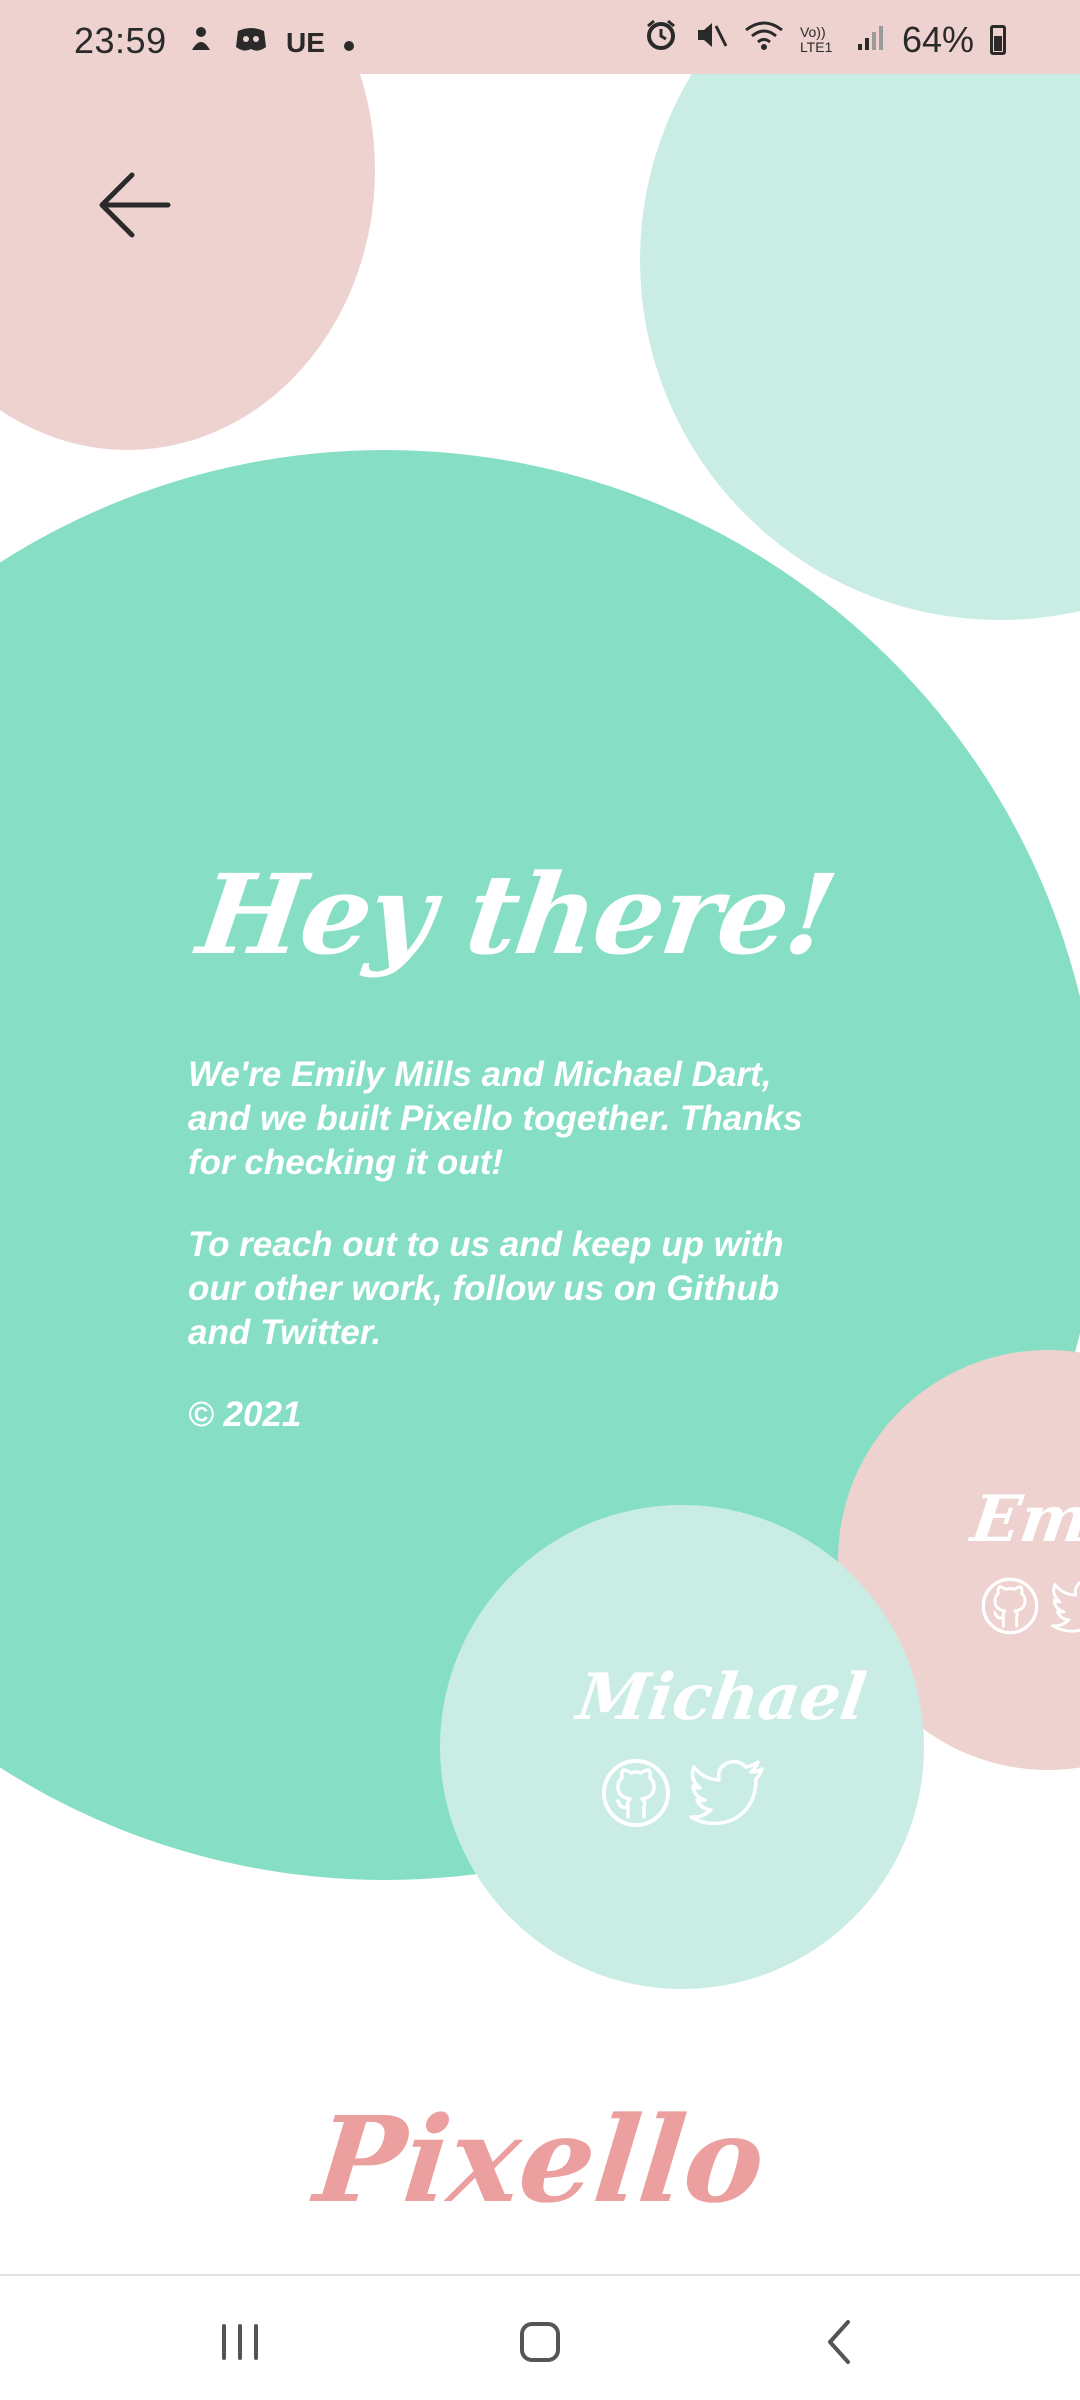 This screenshot has width=1080, height=2400. Describe the element at coordinates (516, 914) in the screenshot. I see `heading: Hey there!` at that location.